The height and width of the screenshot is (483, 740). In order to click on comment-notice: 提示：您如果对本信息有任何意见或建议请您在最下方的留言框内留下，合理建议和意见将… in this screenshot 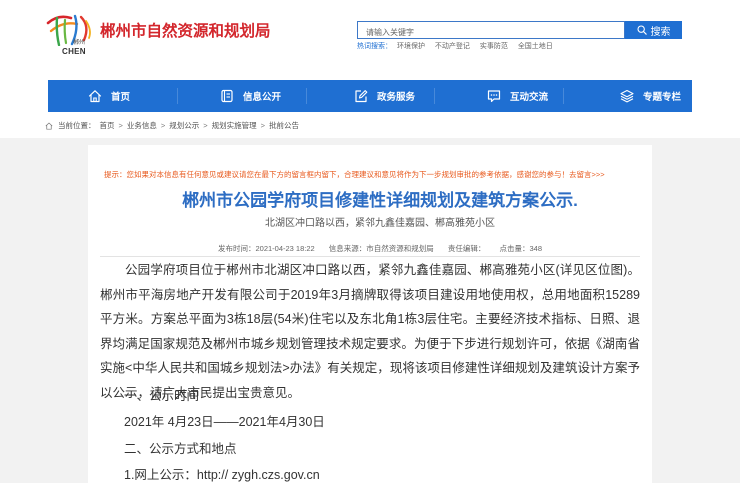, I will do `click(354, 175)`.